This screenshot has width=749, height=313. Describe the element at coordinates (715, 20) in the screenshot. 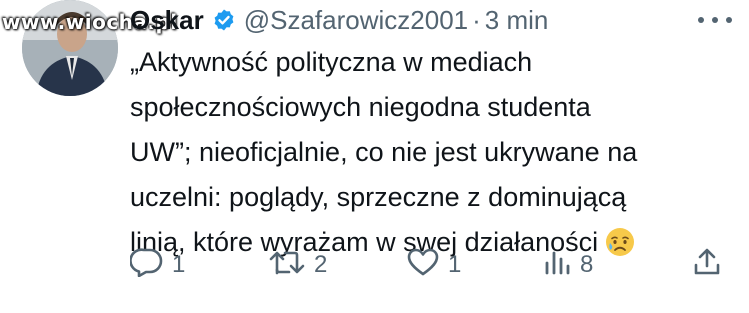

I see `more-icon` at that location.